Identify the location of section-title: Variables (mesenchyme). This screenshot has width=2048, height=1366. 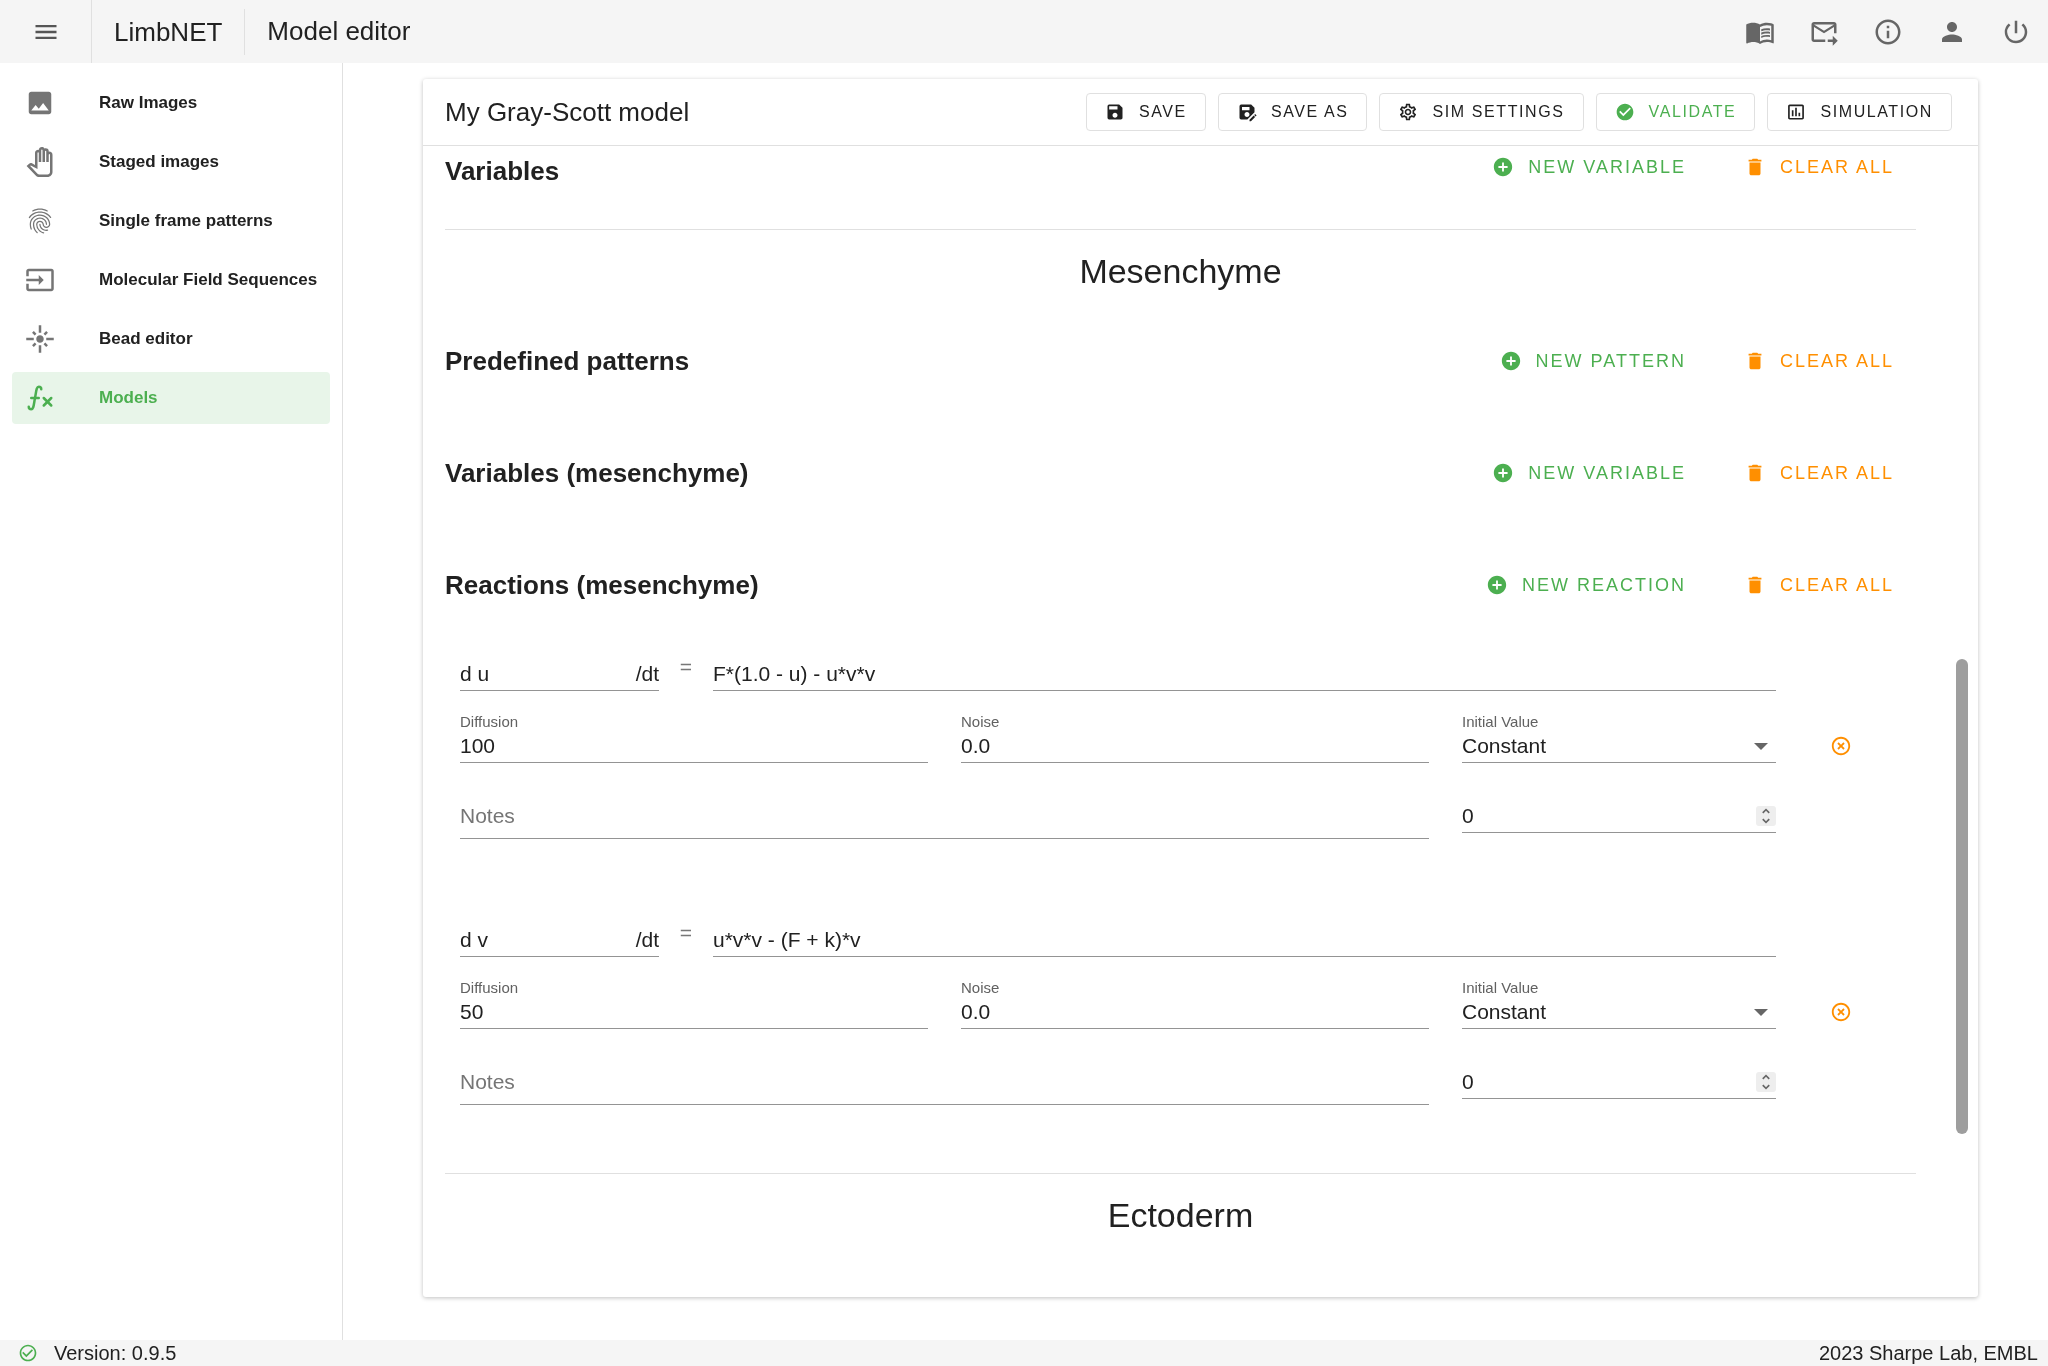
(597, 473).